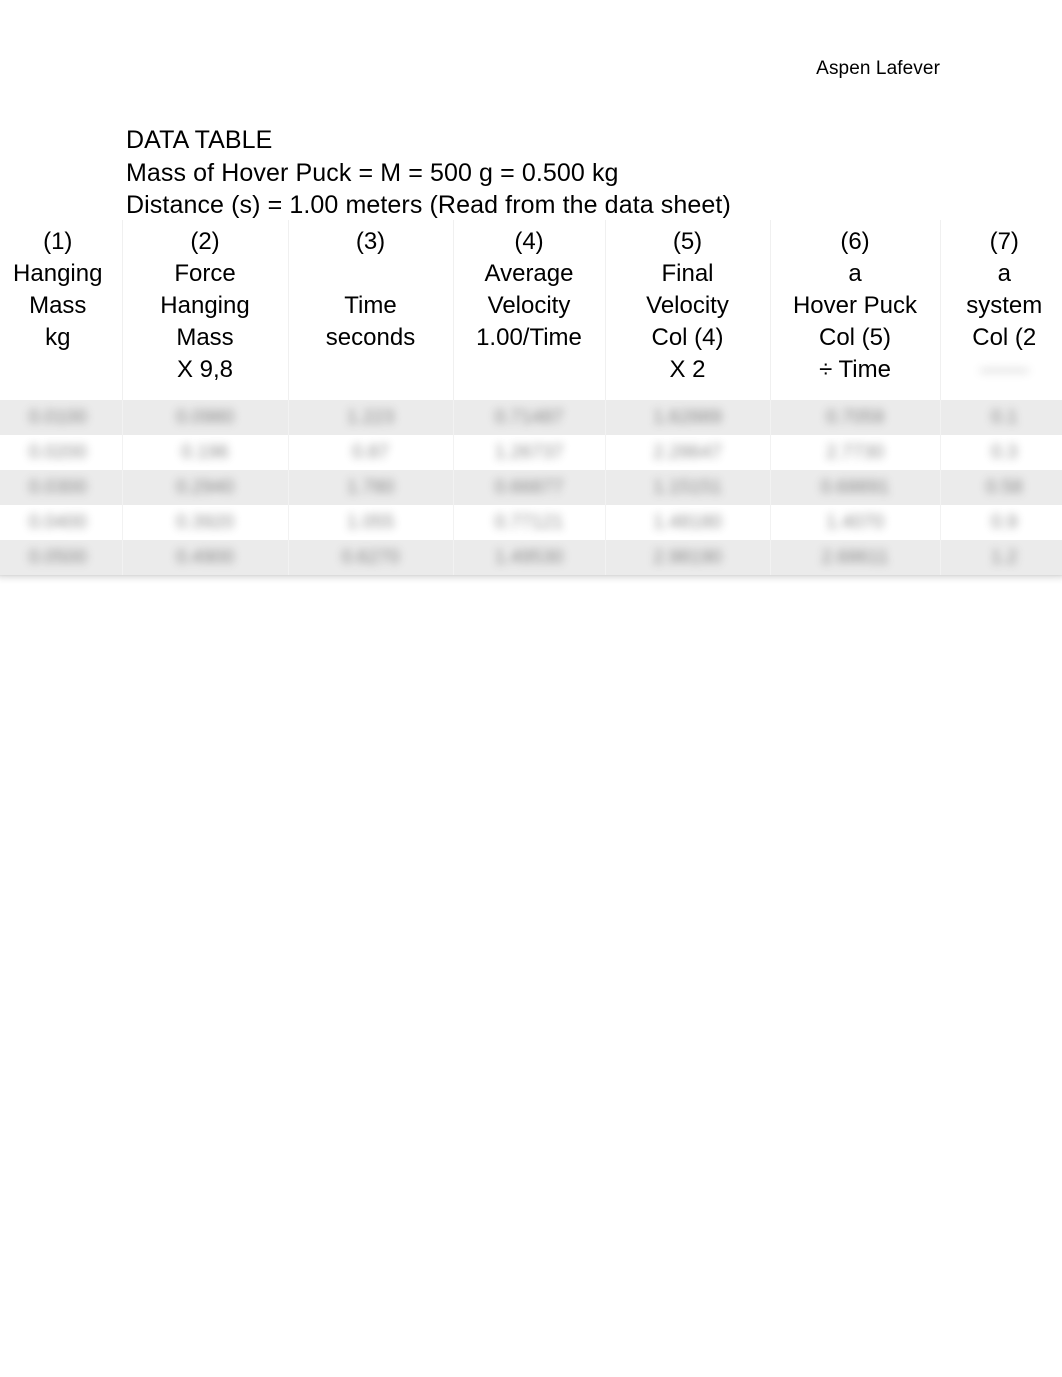 This screenshot has width=1062, height=1377. Describe the element at coordinates (687, 417) in the screenshot. I see `cell-value: 1.62889` at that location.